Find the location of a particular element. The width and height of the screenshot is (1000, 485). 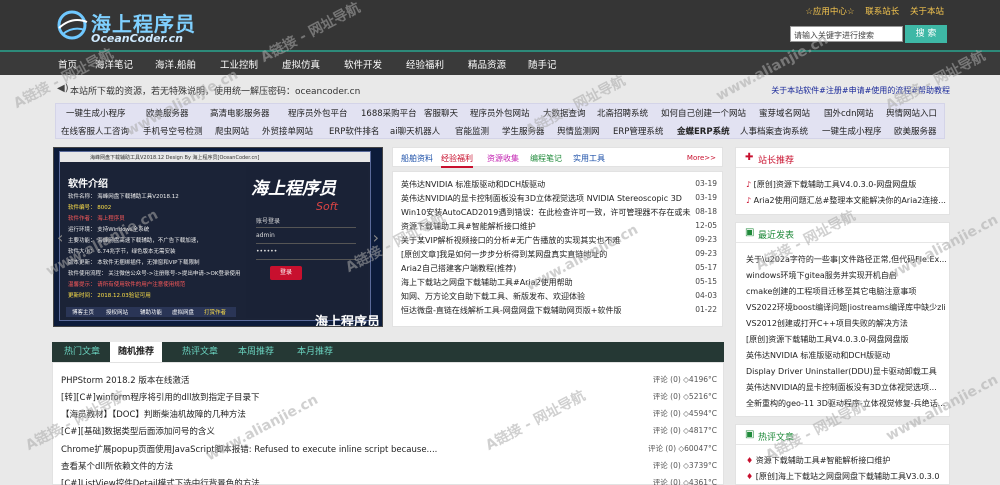

nav-ocean-ship: 海洋.船舶 is located at coordinates (175, 64).